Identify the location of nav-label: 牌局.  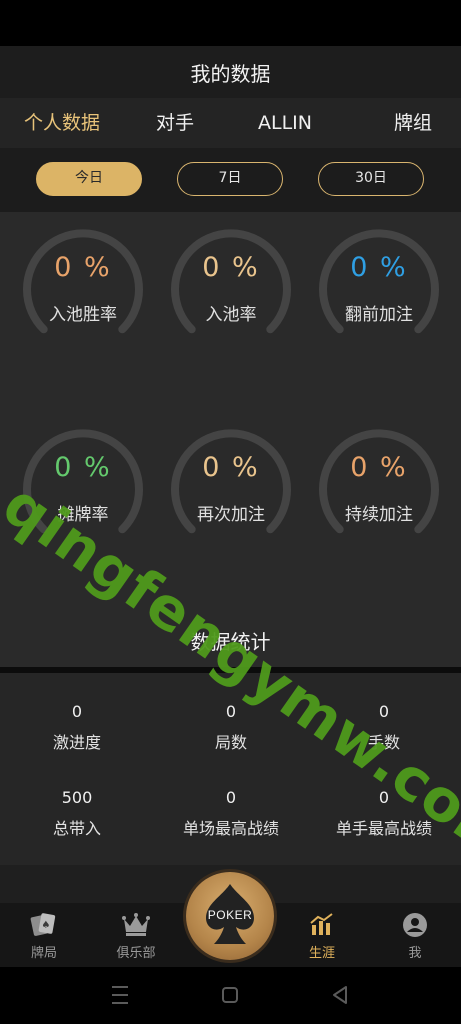
(43, 953).